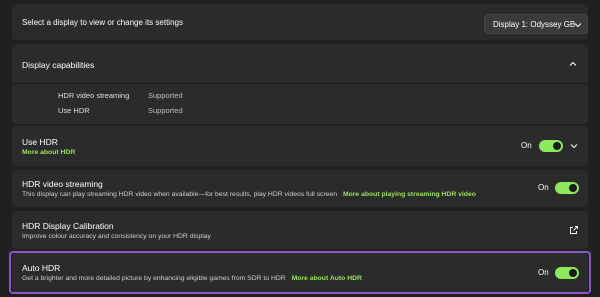  I want to click on hdr-streaming-state-label: On, so click(543, 187).